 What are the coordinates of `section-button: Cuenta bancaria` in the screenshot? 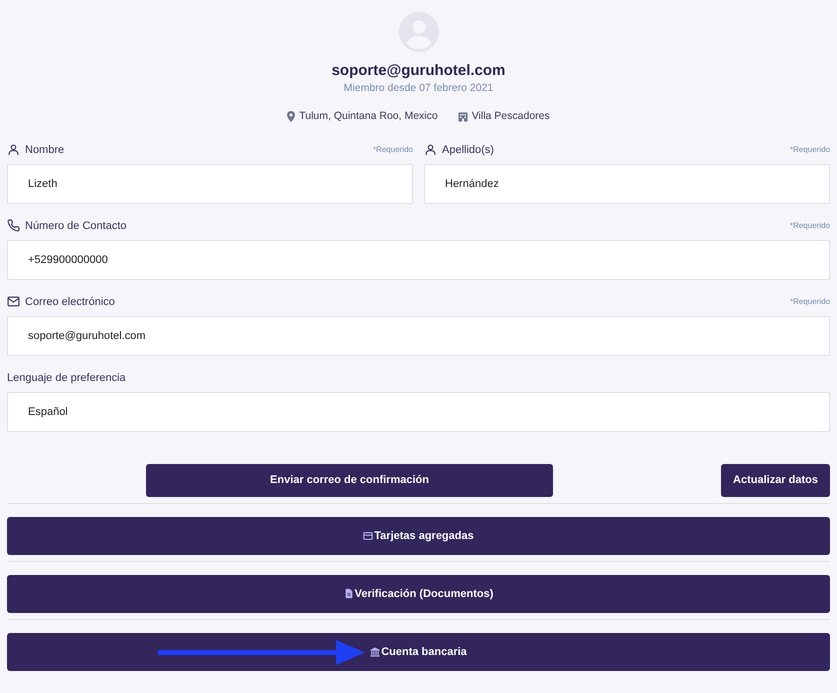 It's located at (418, 651).